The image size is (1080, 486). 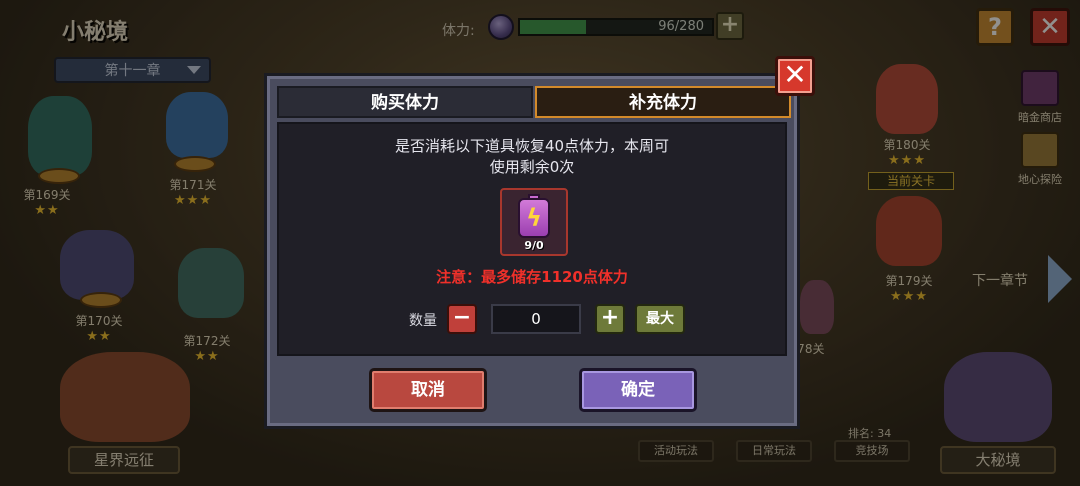 What do you see at coordinates (534, 245) in the screenshot?
I see `item-count: 9/0` at bounding box center [534, 245].